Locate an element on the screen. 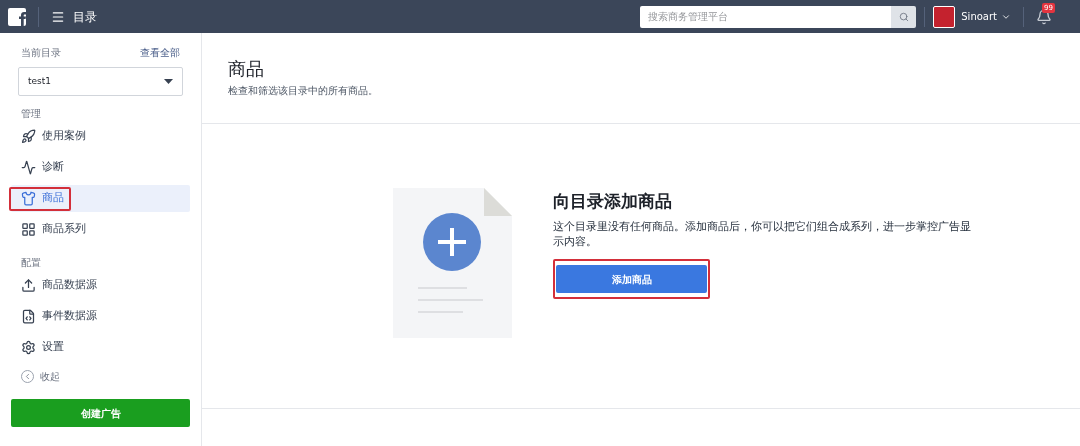 The height and width of the screenshot is (446, 1080). view-all-link: 查看全部 is located at coordinates (160, 52).